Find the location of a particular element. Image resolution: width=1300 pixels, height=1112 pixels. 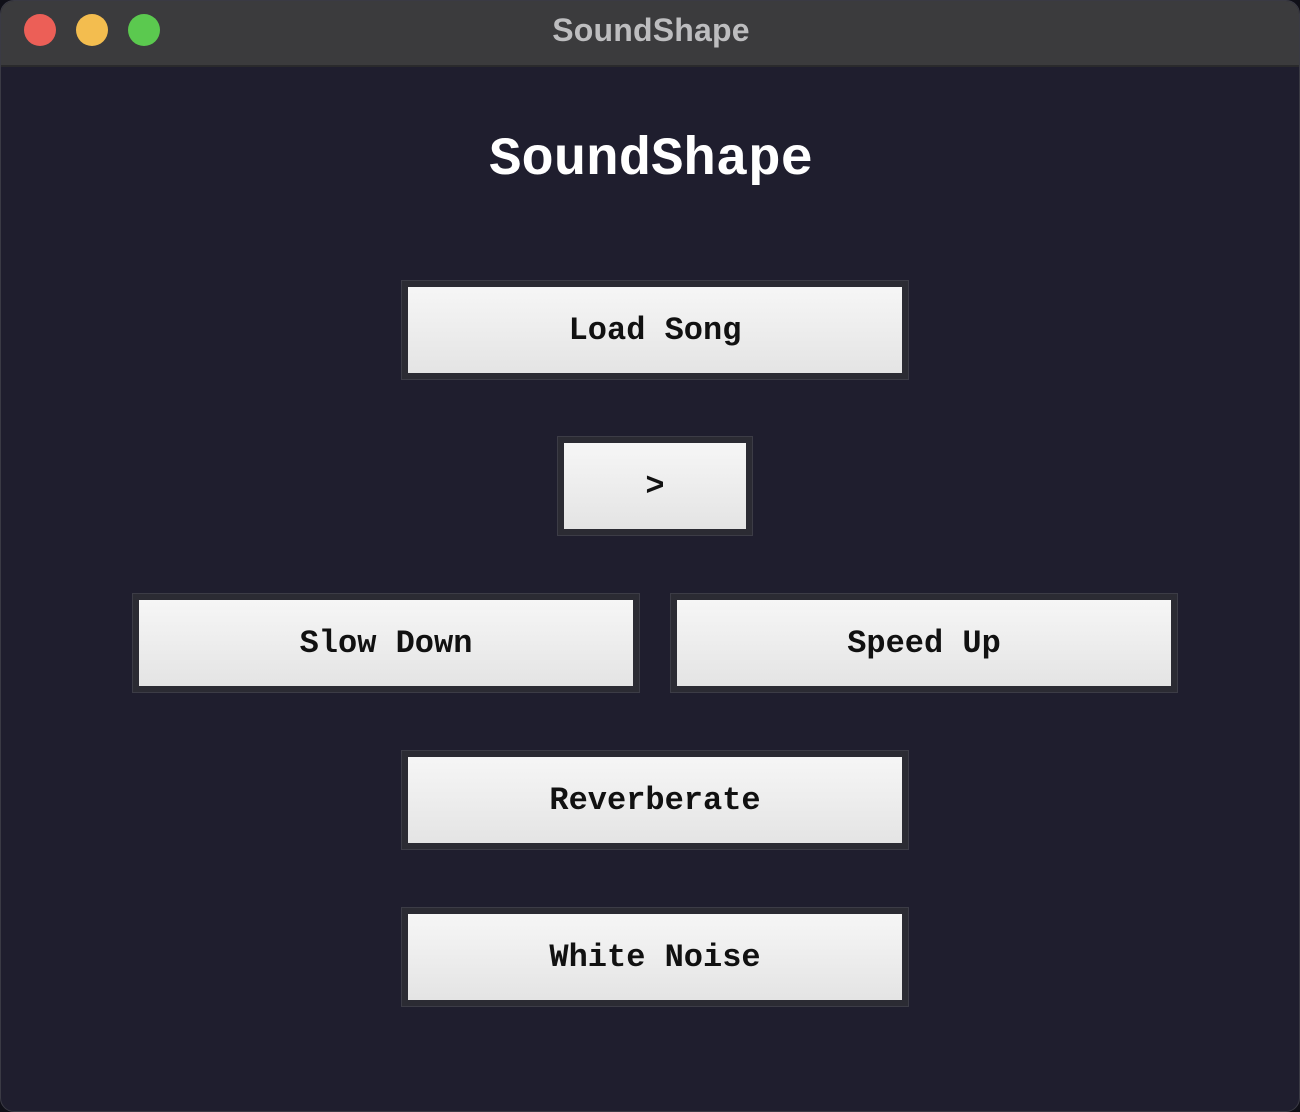

slow-down-label: Slow Down is located at coordinates (386, 643).